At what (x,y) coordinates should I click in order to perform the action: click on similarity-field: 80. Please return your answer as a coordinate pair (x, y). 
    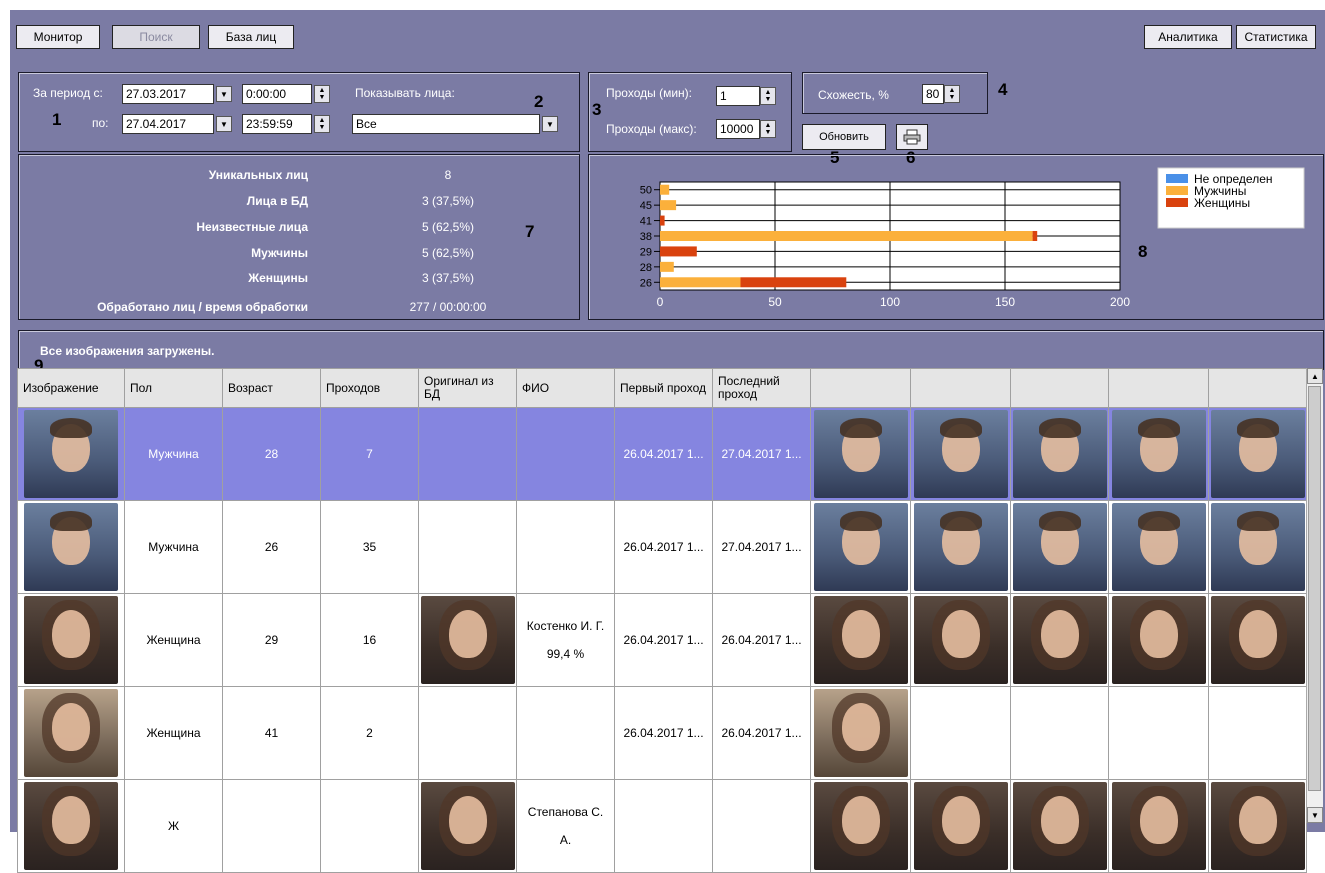
    Looking at the image, I should click on (933, 94).